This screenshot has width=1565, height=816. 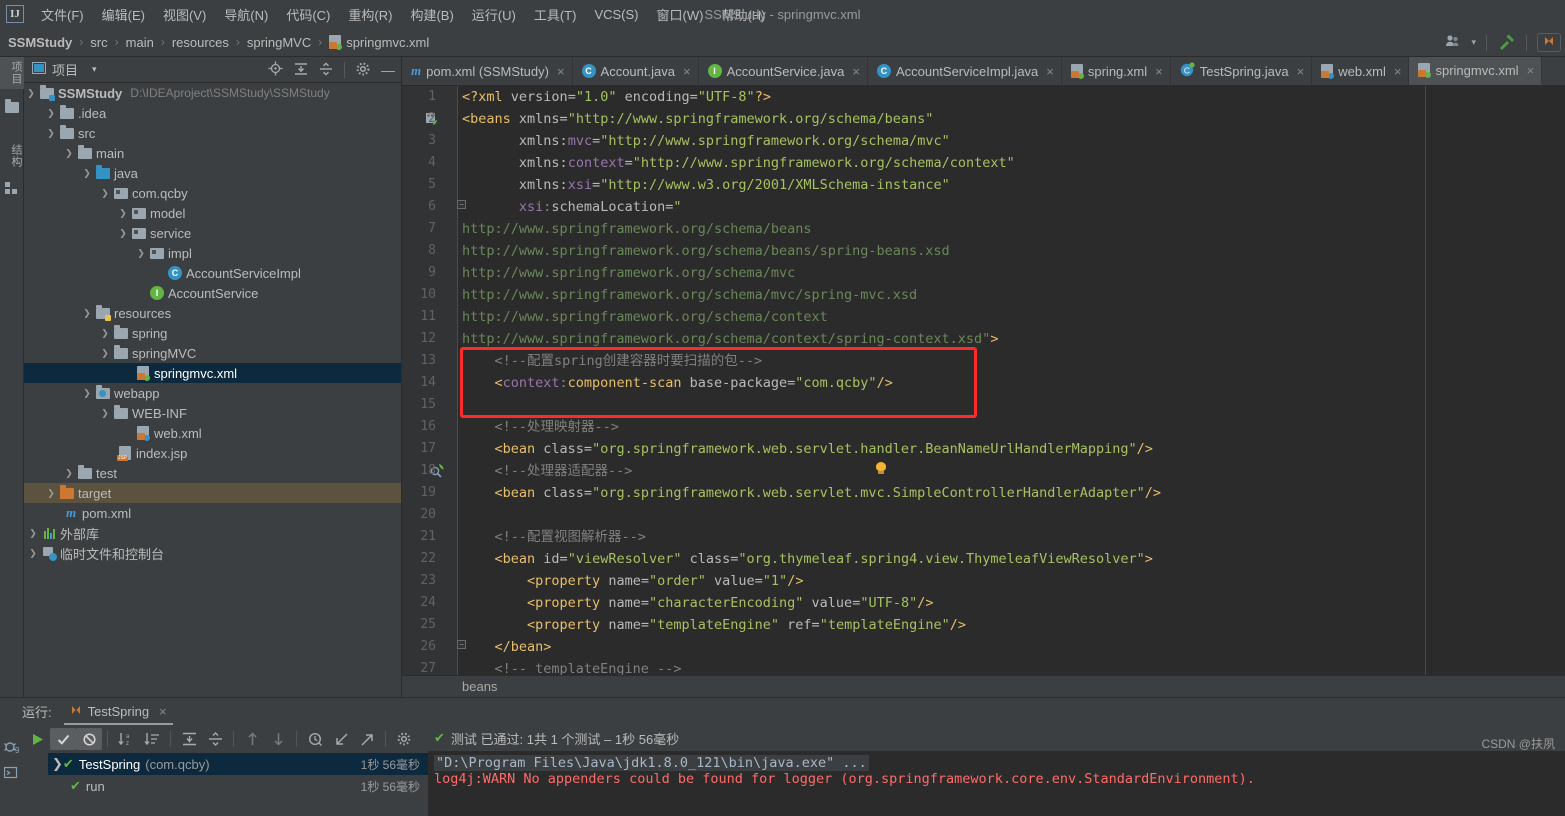 What do you see at coordinates (680, 14) in the screenshot?
I see `menu-window: 窗口(W)` at bounding box center [680, 14].